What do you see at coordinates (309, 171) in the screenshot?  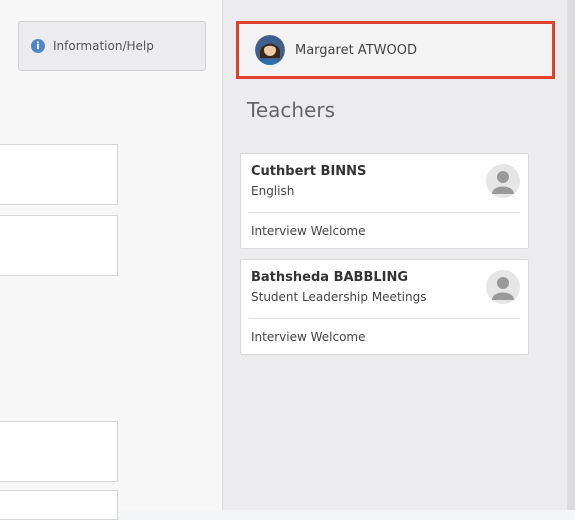 I see `teacher-name: Cuthbert BINNS` at bounding box center [309, 171].